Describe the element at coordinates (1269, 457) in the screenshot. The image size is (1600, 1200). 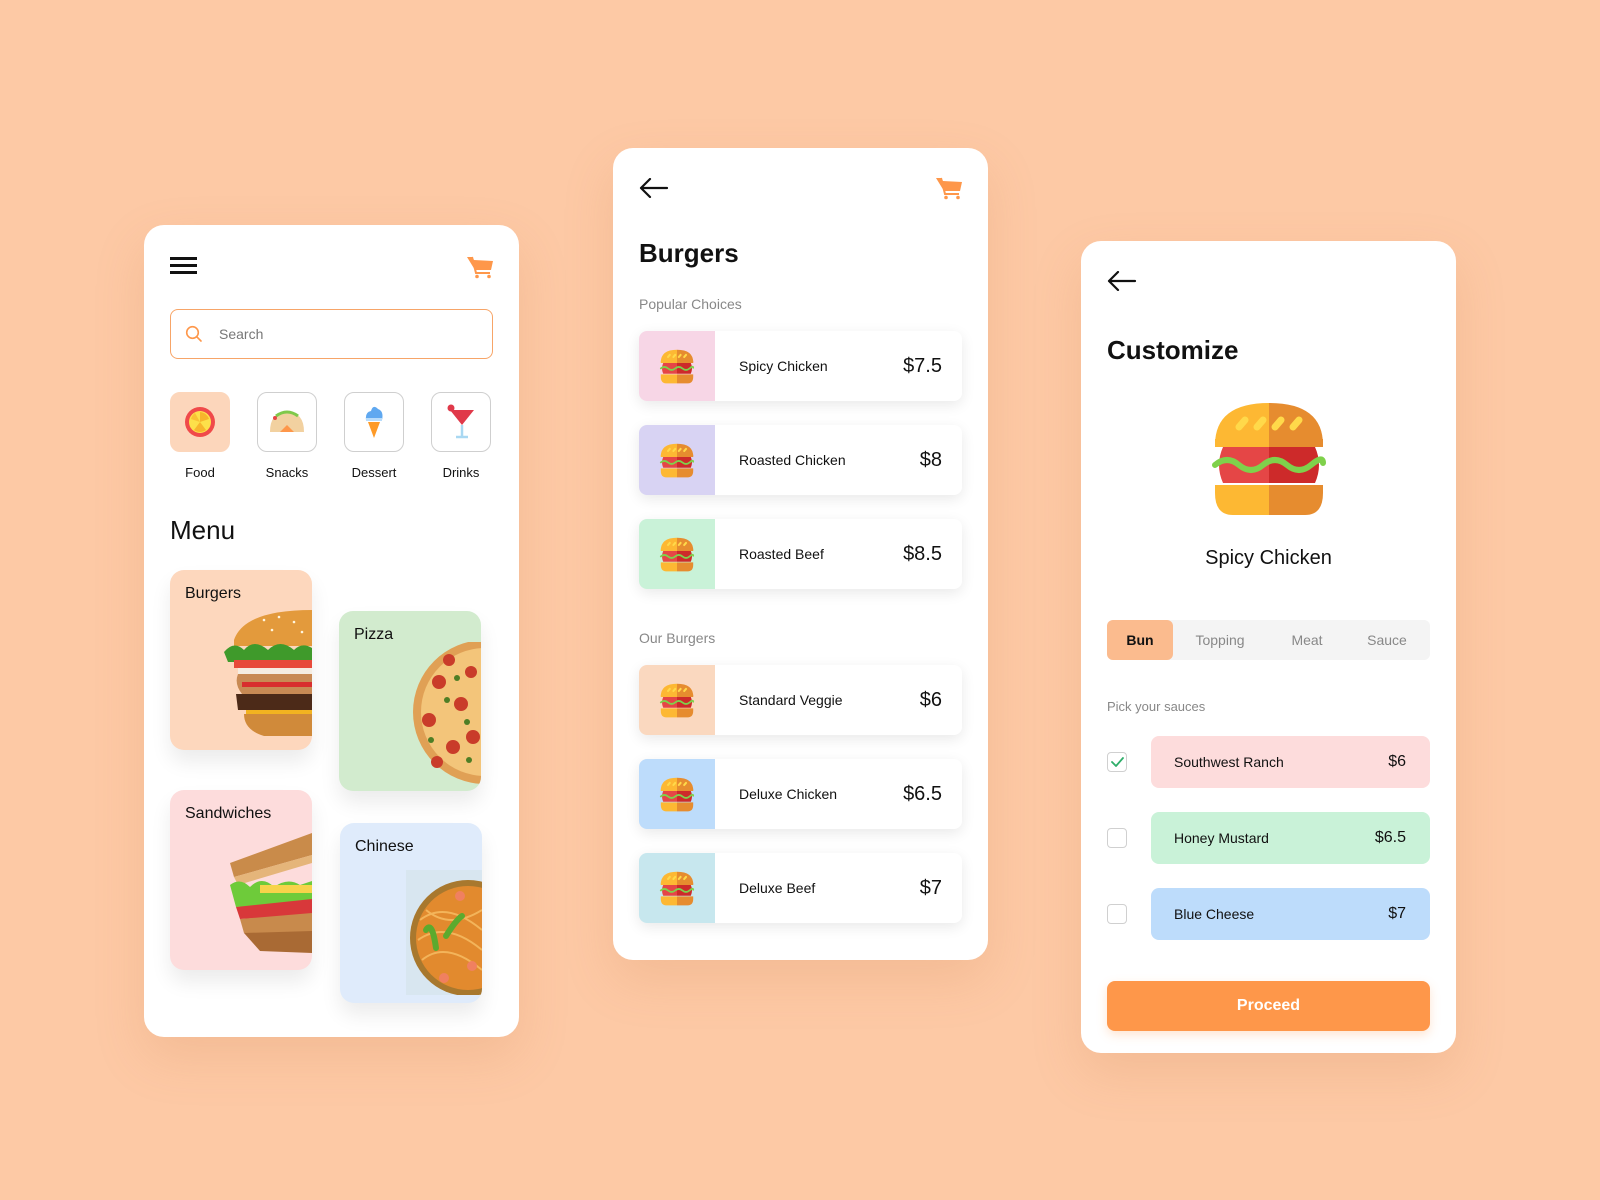
I see `burger-illustration-icon` at that location.